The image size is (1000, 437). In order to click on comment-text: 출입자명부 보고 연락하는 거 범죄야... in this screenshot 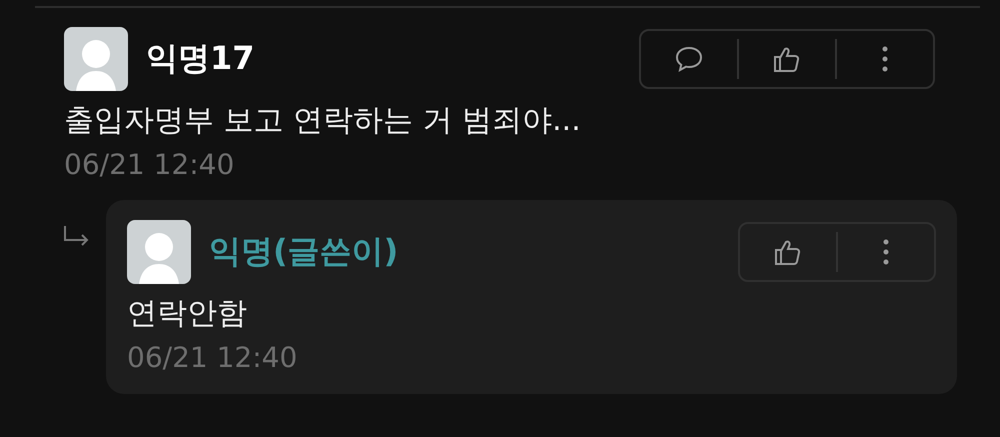, I will do `click(323, 121)`.